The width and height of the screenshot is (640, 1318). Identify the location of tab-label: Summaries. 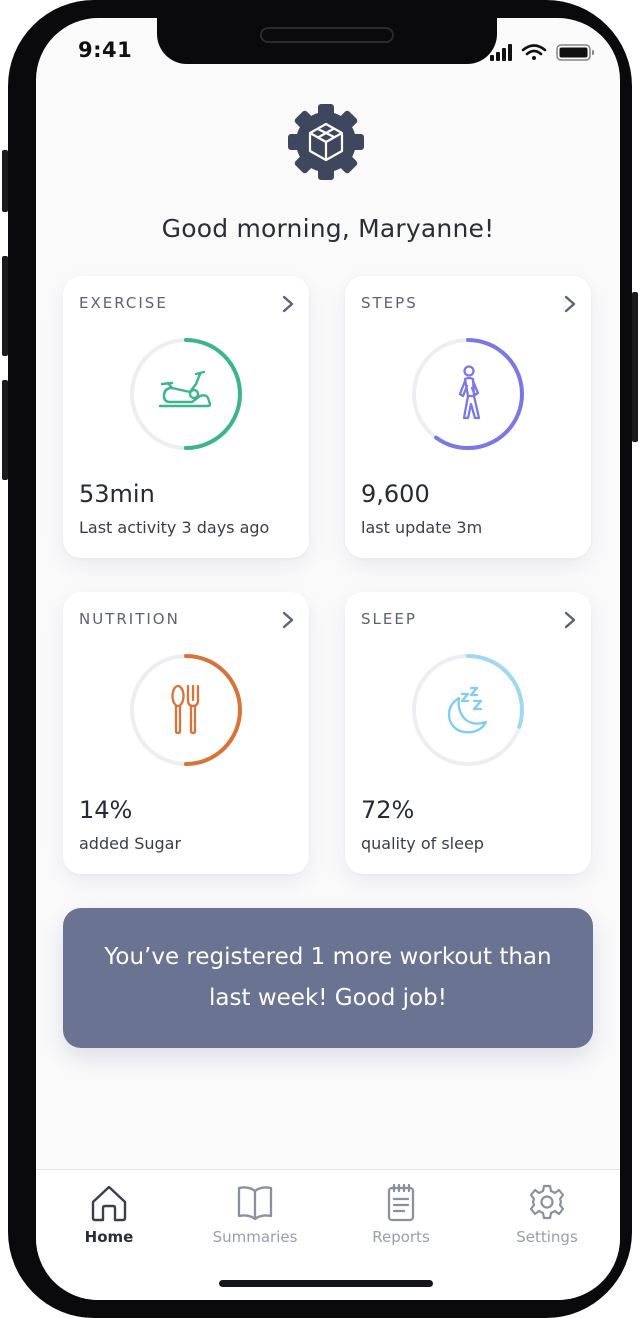
(255, 1237).